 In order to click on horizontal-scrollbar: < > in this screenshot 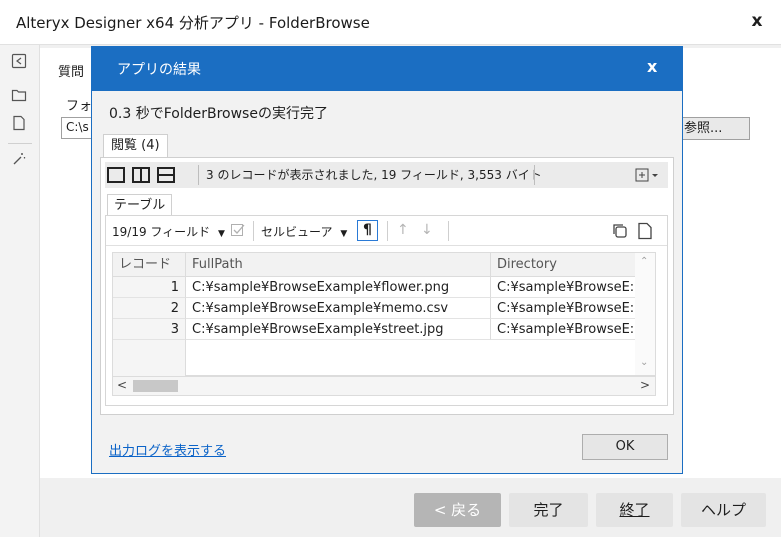, I will do `click(384, 386)`.